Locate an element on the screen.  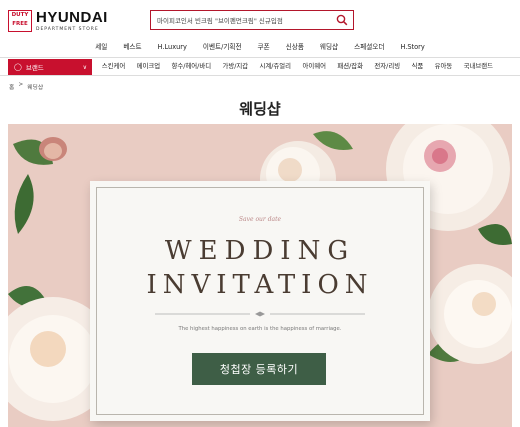
headline-invitation: INVITATION is located at coordinates (260, 285).